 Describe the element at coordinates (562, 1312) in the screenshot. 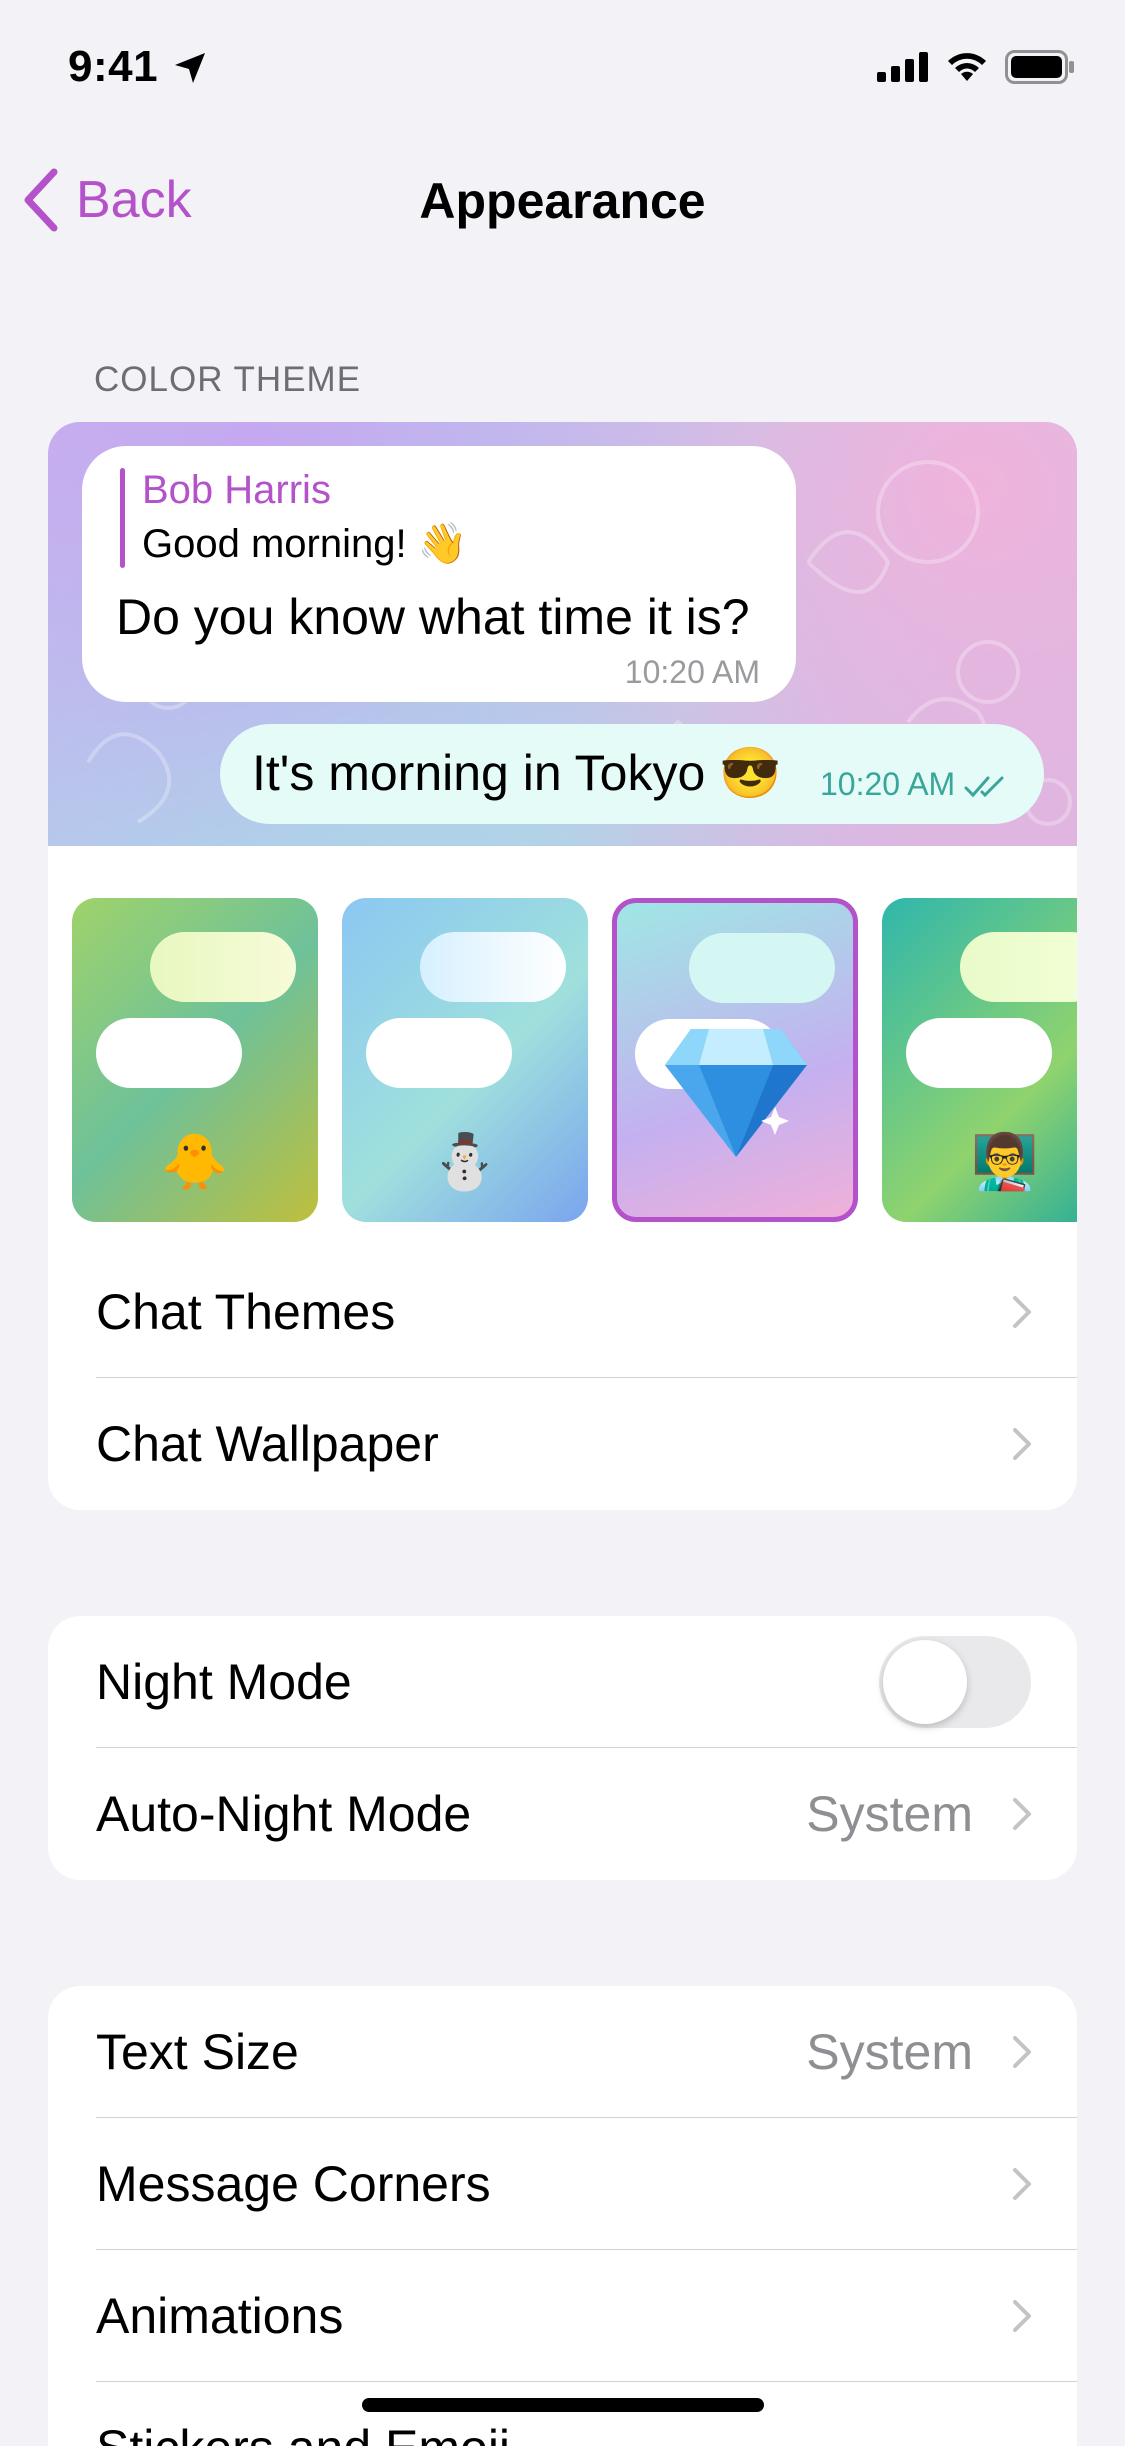

I see `chat-themes-row: Chat Themes` at that location.